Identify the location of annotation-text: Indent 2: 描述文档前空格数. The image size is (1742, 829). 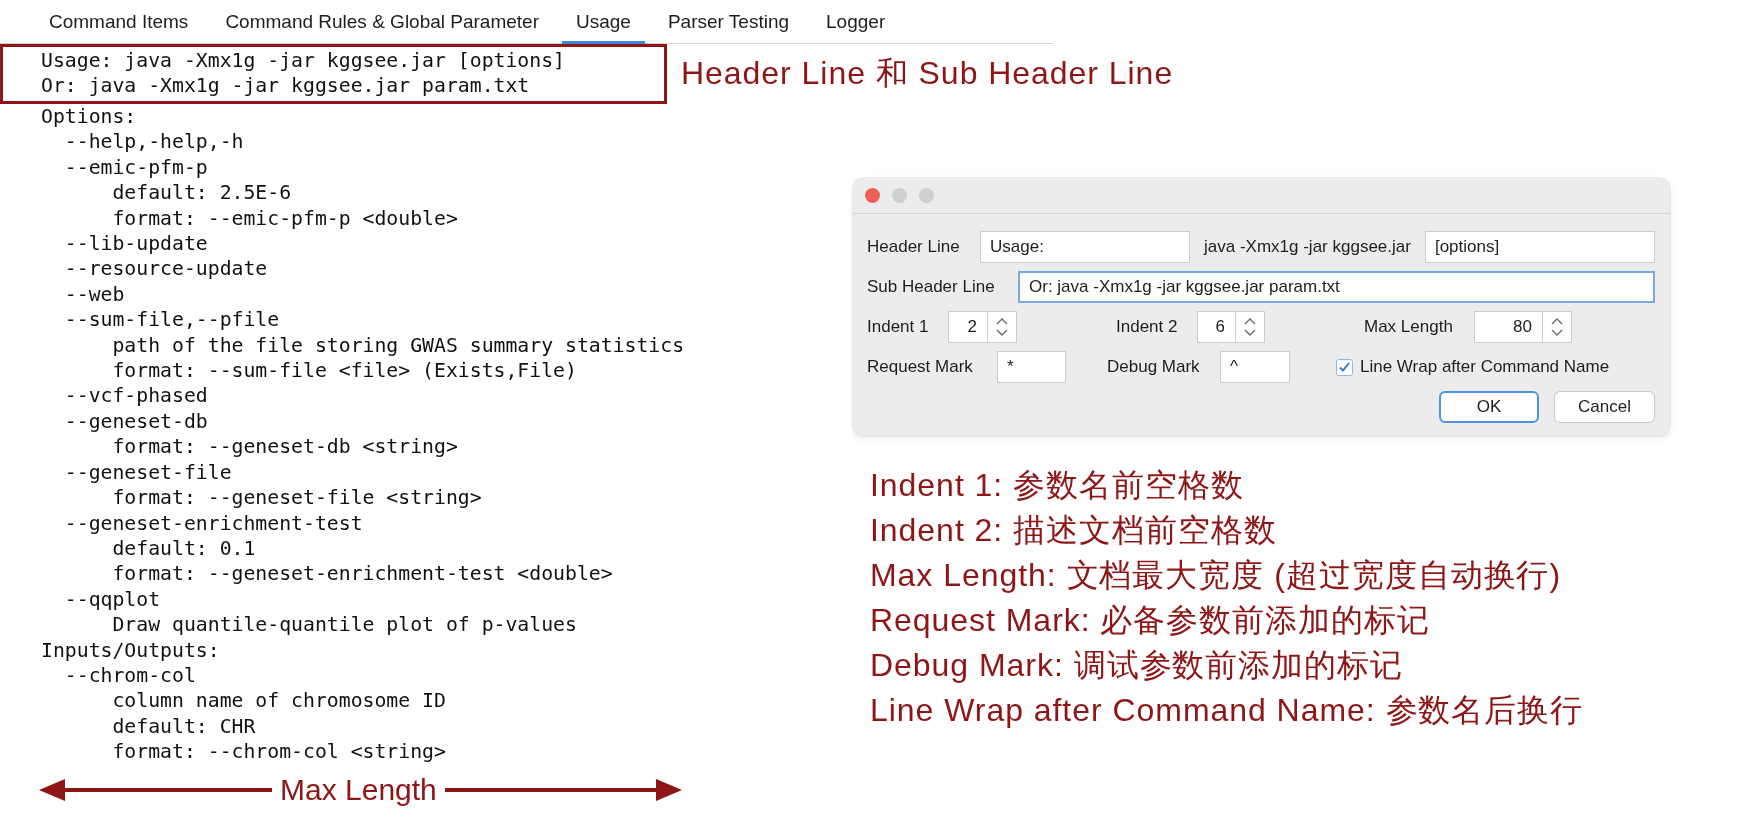
(1073, 530).